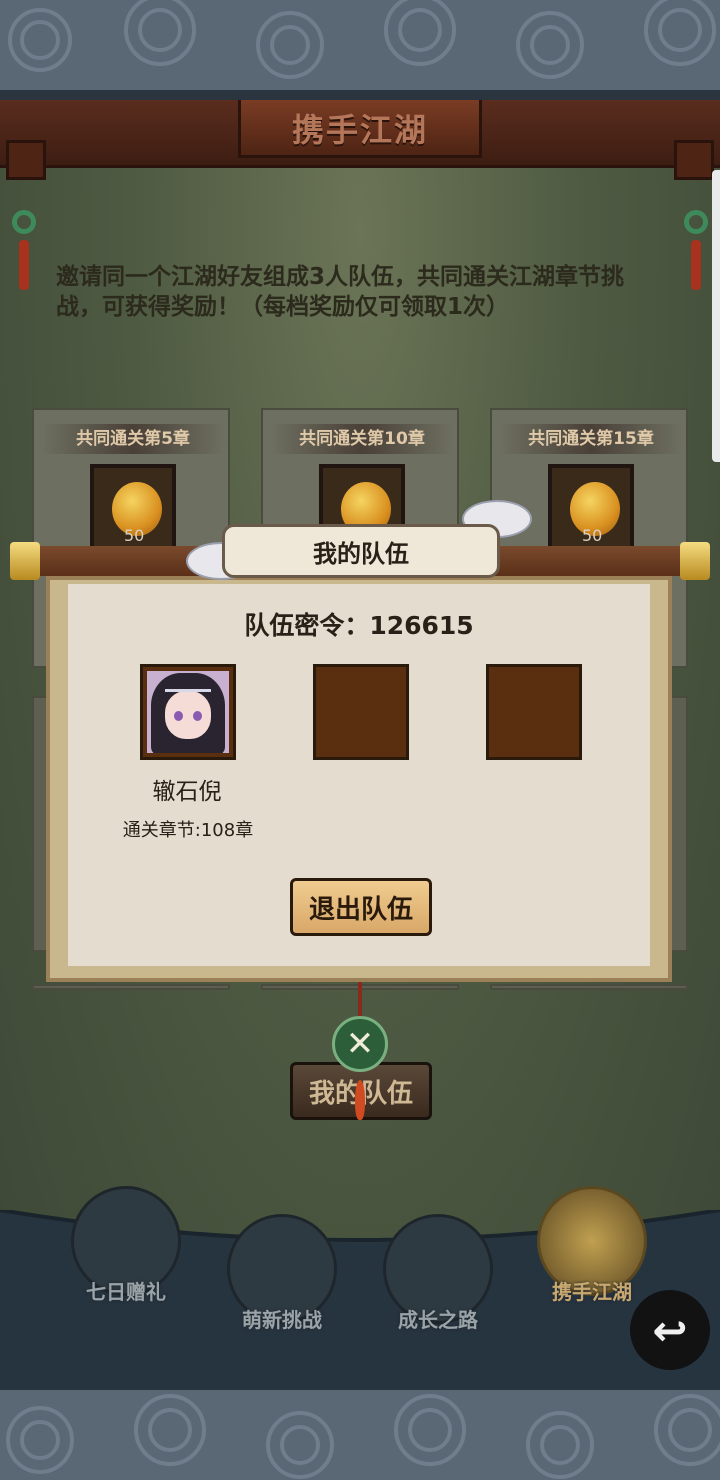 The height and width of the screenshot is (1480, 720). What do you see at coordinates (360, 1100) in the screenshot?
I see `close-tassel` at bounding box center [360, 1100].